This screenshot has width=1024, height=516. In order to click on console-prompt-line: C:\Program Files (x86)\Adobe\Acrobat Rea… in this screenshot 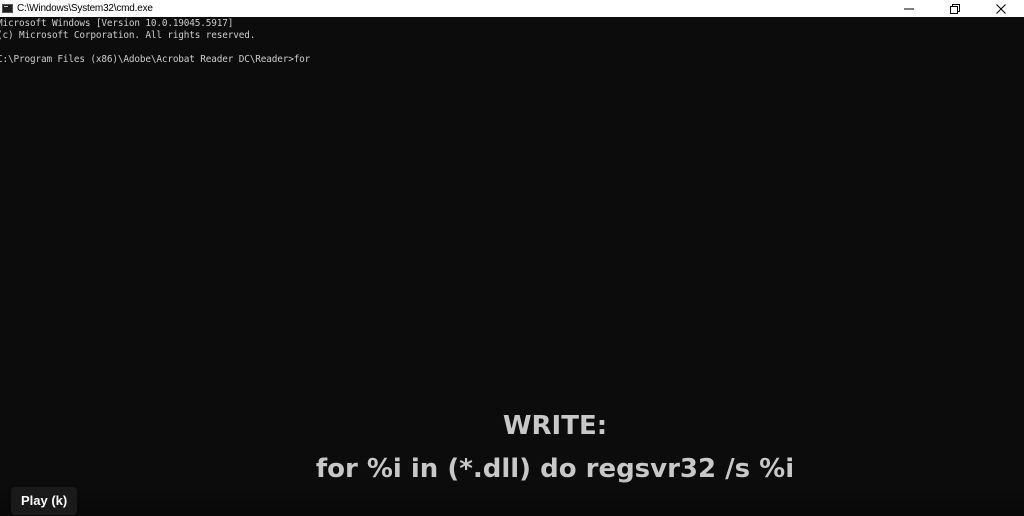, I will do `click(155, 59)`.